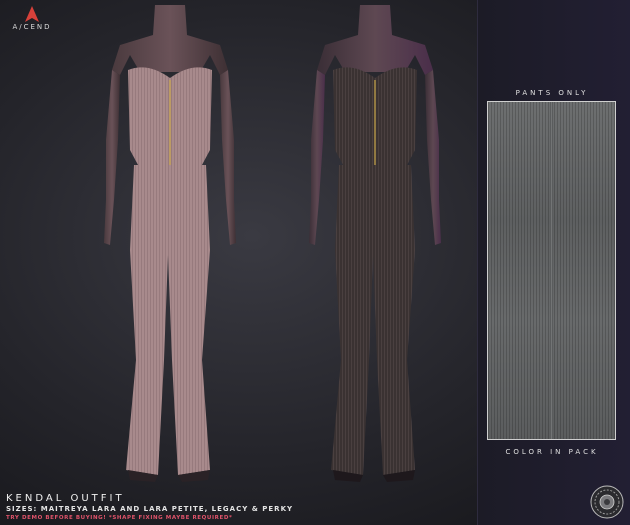 Image resolution: width=630 pixels, height=525 pixels. I want to click on brand-logo: A/CEND, so click(32, 18).